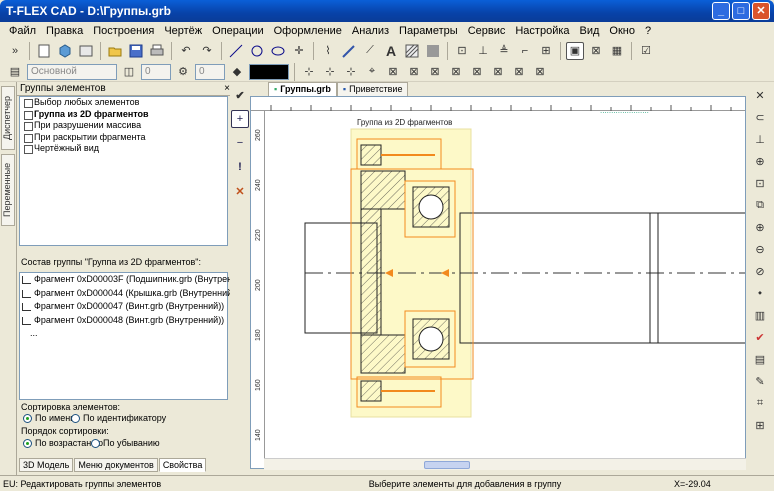 This screenshot has width=774, height=491. What do you see at coordinates (646, 51) in the screenshot?
I see `check-icon: ☑` at bounding box center [646, 51].